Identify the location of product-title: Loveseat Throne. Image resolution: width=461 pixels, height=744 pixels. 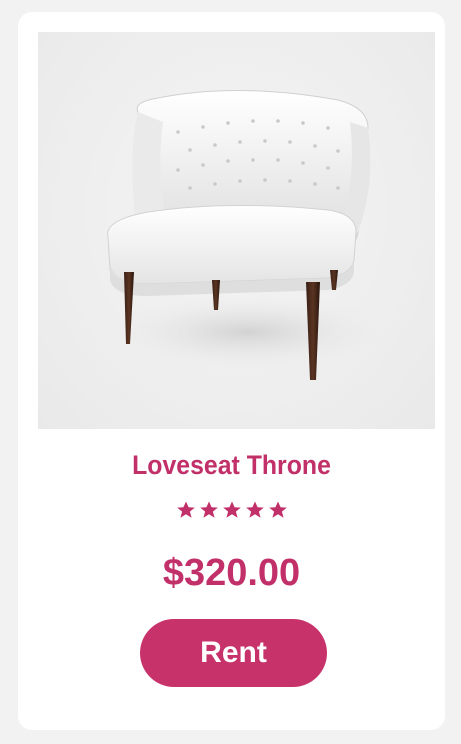
(231, 465).